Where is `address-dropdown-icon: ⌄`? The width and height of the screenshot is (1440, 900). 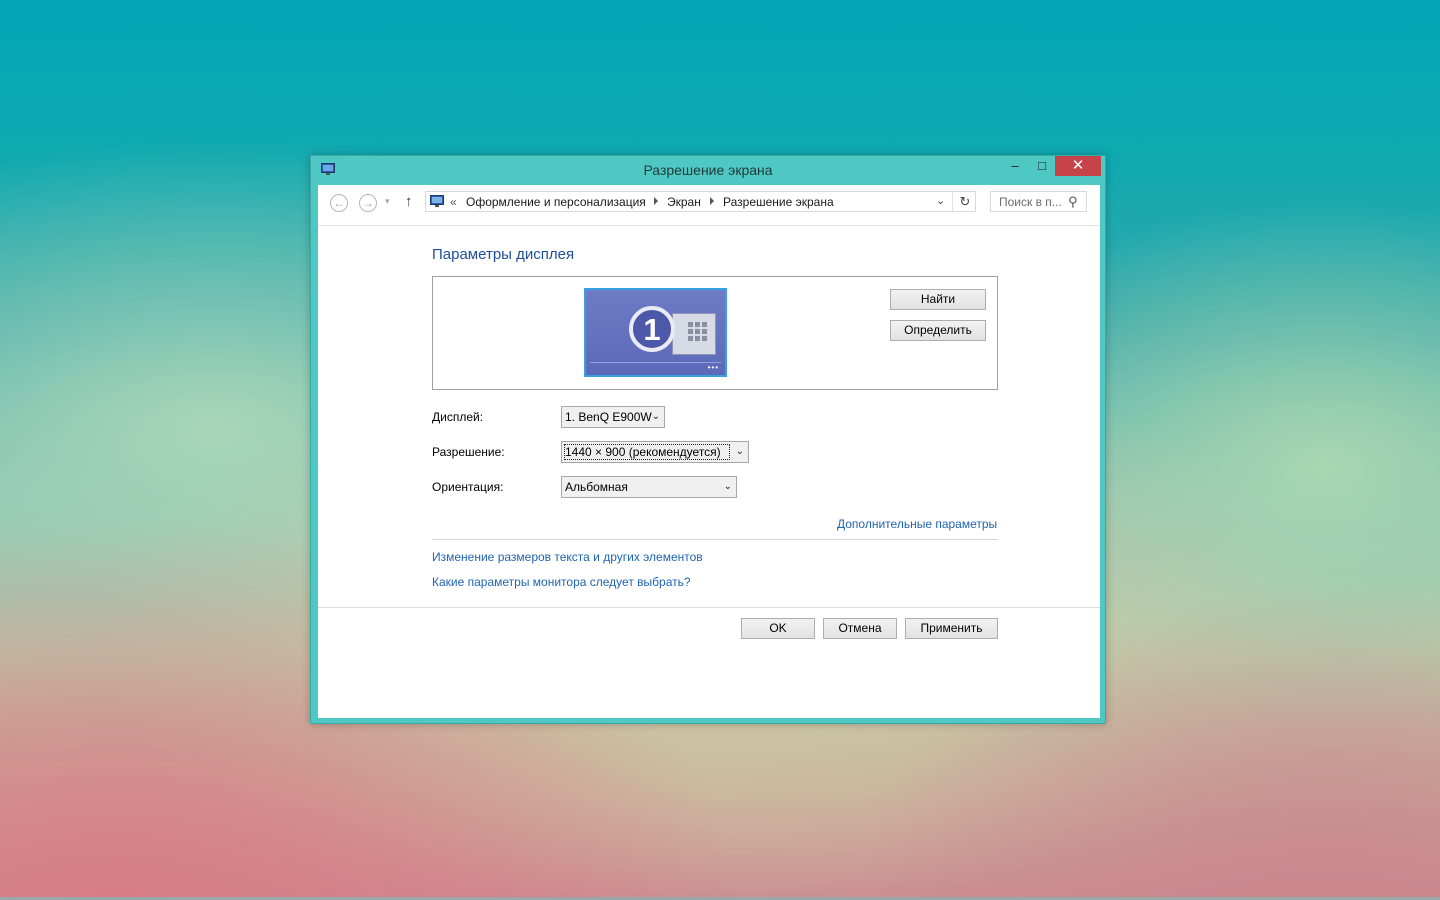 address-dropdown-icon: ⌄ is located at coordinates (940, 200).